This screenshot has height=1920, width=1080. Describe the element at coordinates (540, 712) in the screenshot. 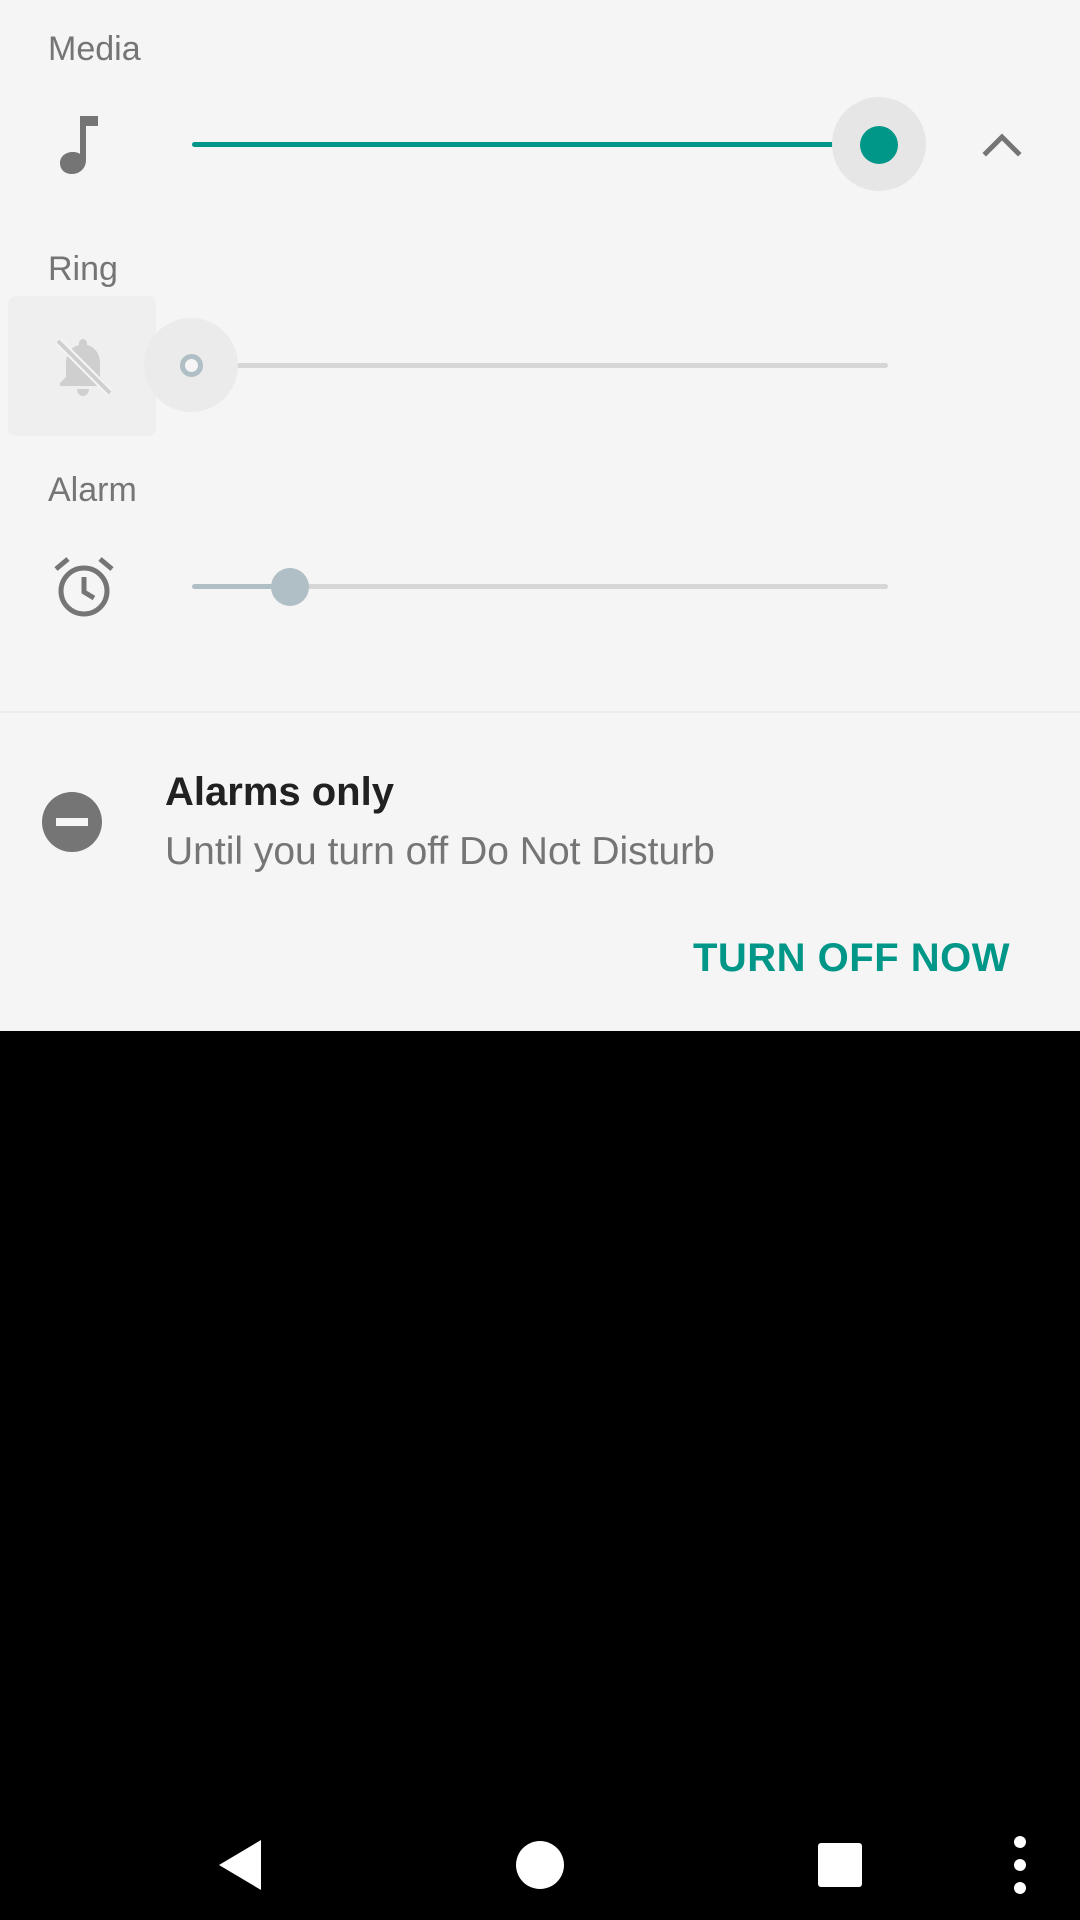

I see `divider` at that location.